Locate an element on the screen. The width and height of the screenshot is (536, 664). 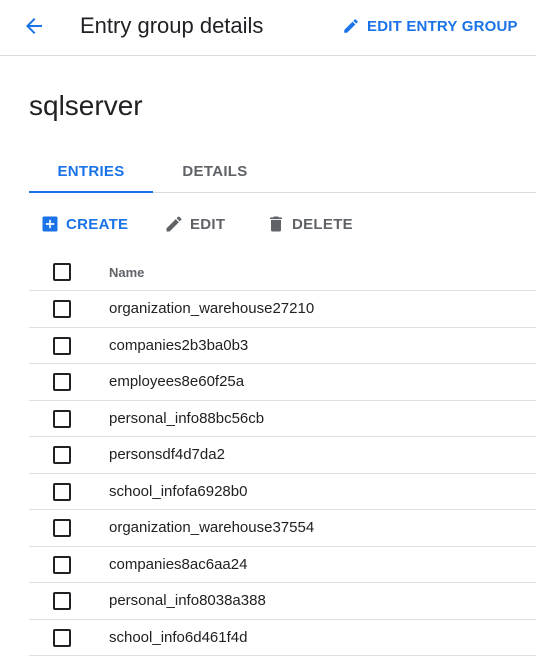
create-label: CREATE is located at coordinates (97, 224).